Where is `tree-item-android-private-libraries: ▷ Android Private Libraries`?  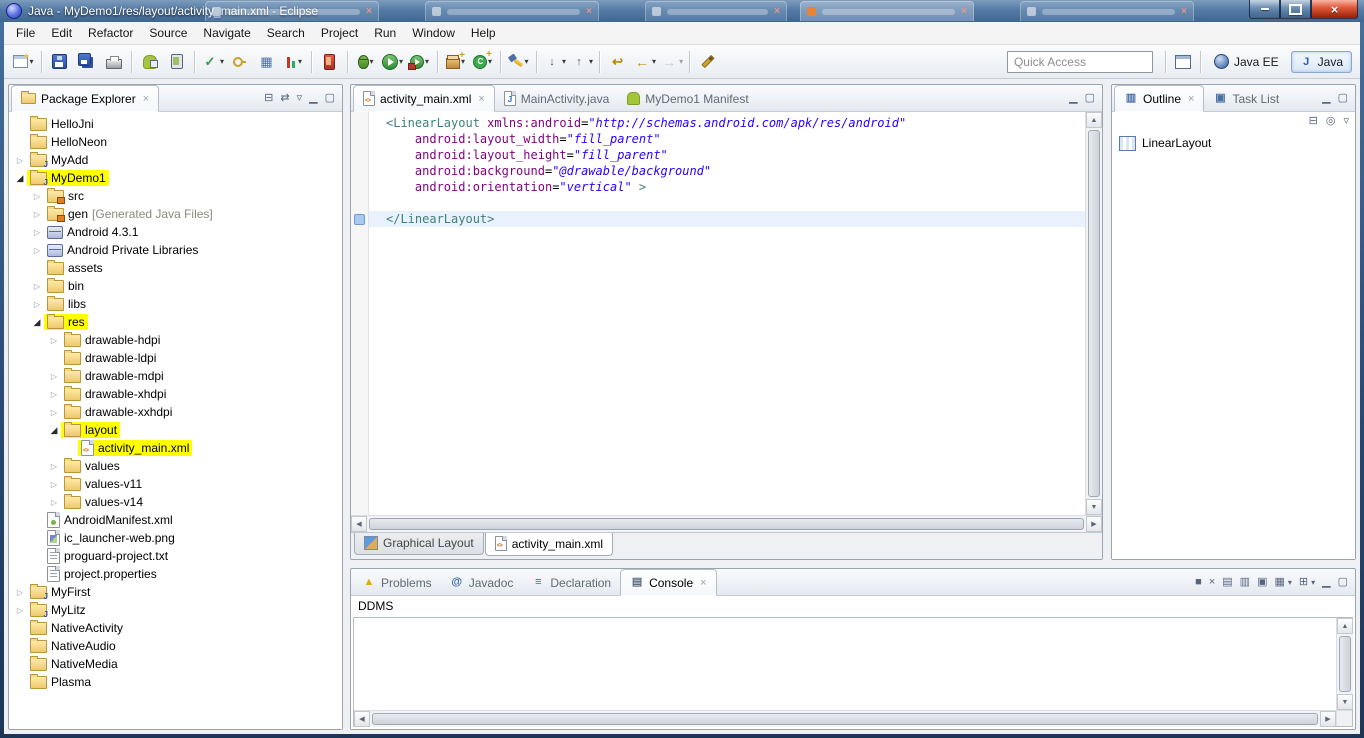
tree-item-android-private-libraries: ▷ Android Private Libraries is located at coordinates (175, 250).